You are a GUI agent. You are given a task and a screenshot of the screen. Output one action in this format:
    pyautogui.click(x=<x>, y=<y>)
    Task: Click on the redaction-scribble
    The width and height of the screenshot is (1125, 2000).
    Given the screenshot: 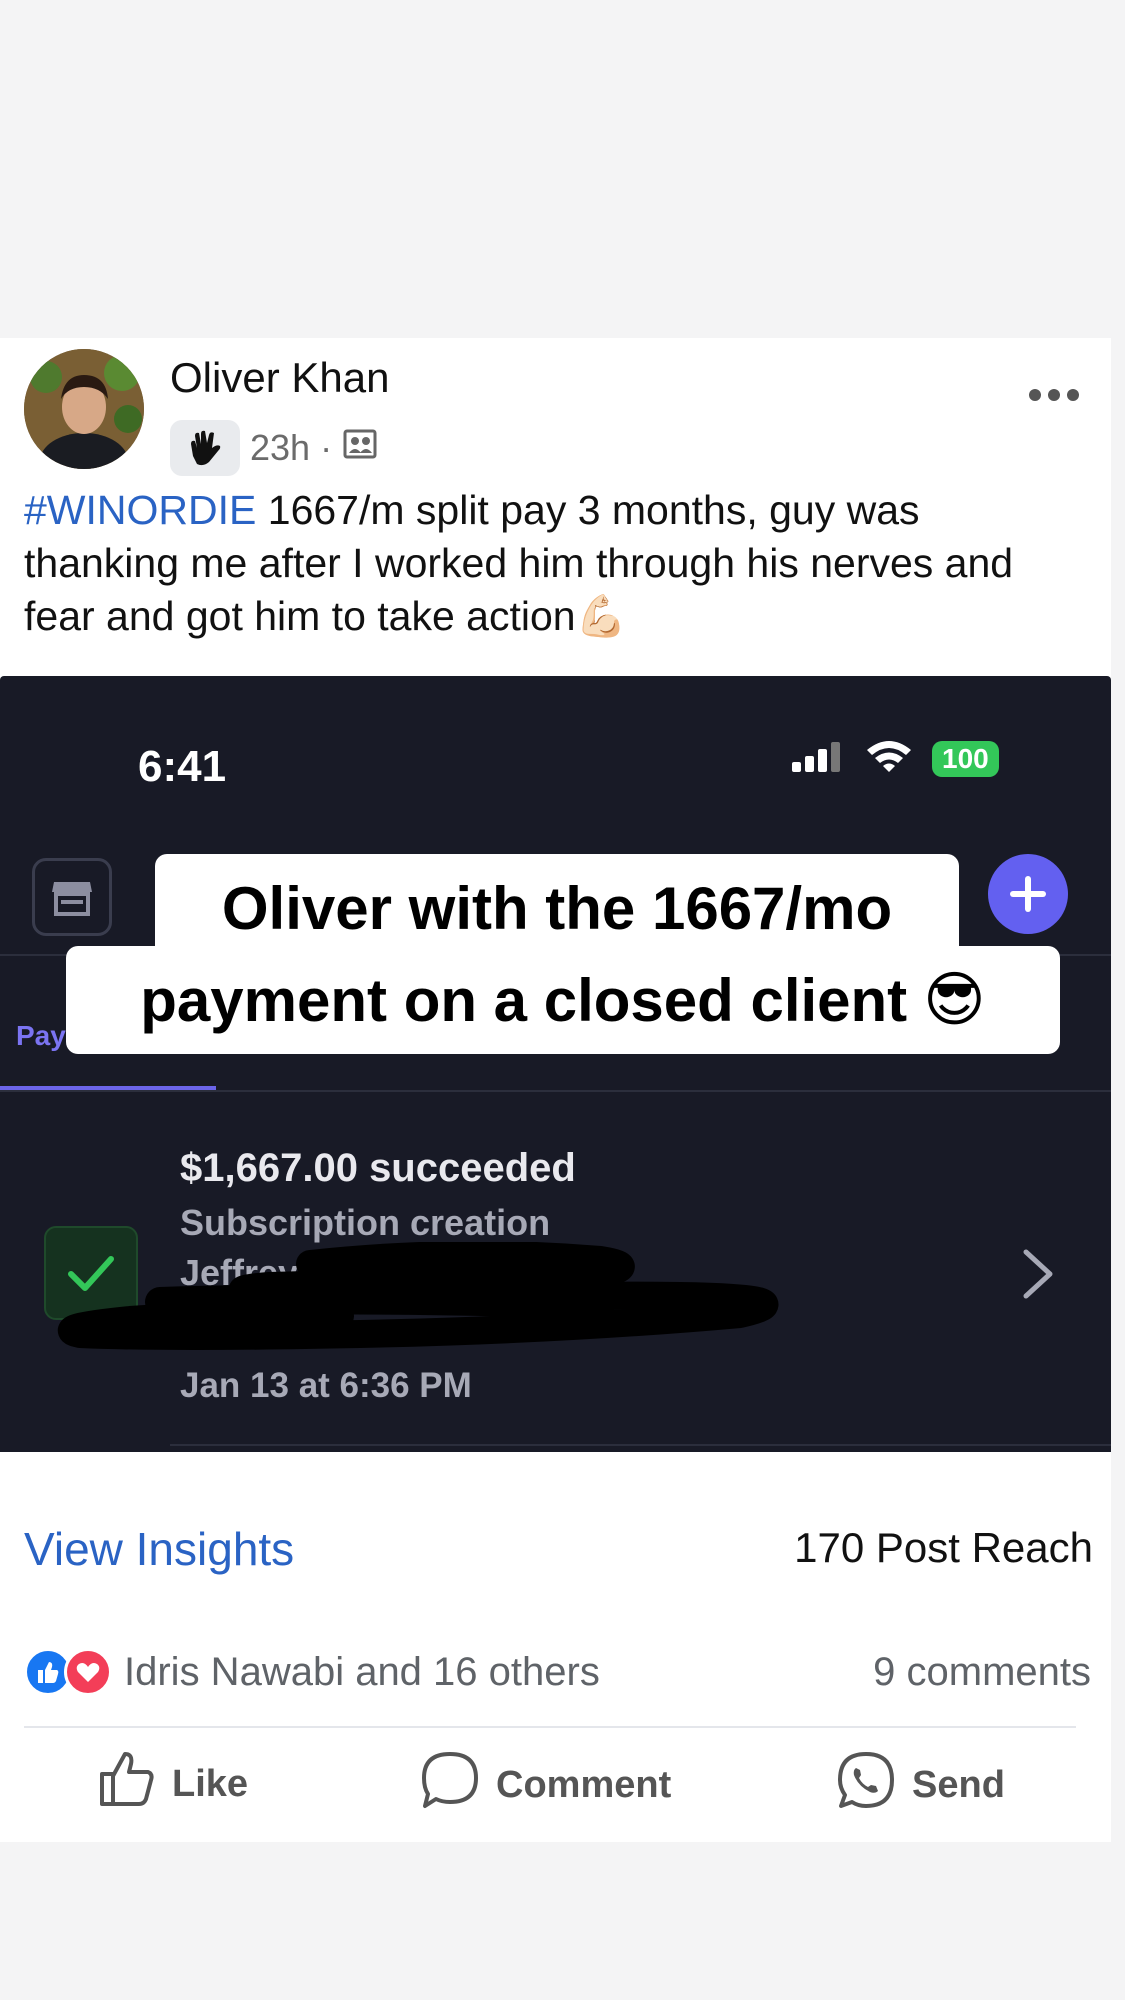 What is the action you would take?
    pyautogui.click(x=435, y=1303)
    